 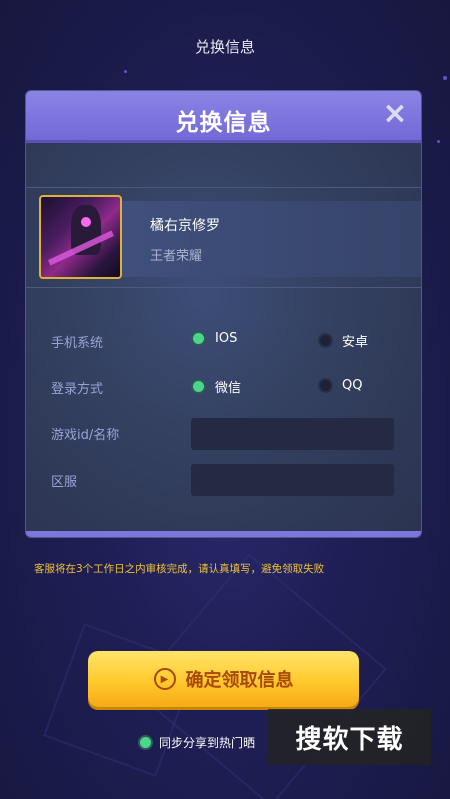 What do you see at coordinates (341, 385) in the screenshot?
I see `radio-qq: QQ` at bounding box center [341, 385].